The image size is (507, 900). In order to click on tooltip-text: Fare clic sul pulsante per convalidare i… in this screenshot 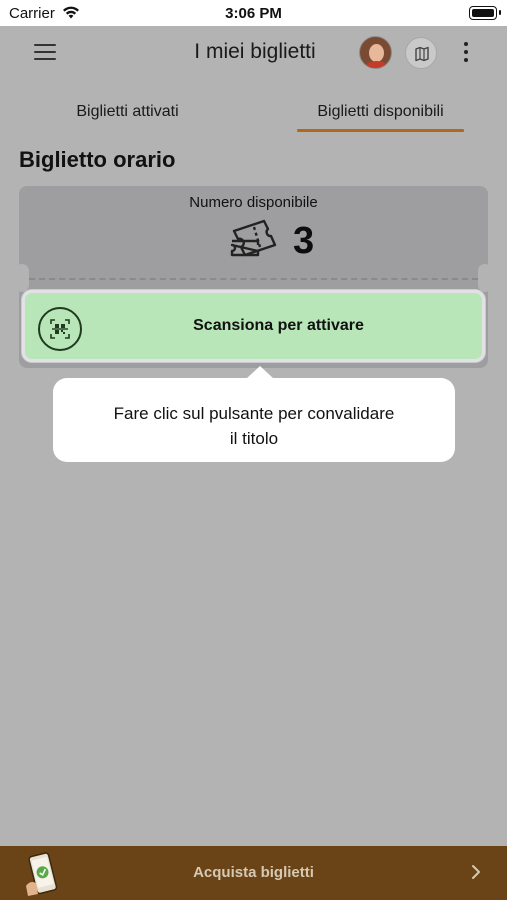, I will do `click(254, 427)`.